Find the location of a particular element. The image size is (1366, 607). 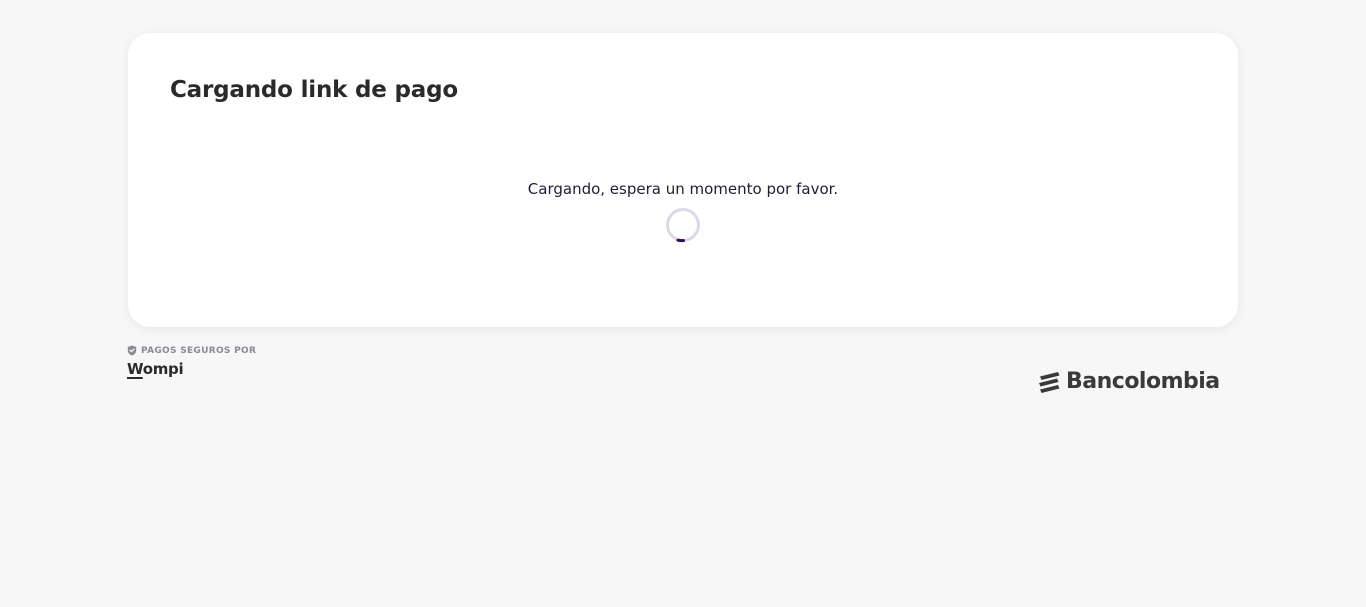

secure-payments-label: PAGOS SEGUROS POR is located at coordinates (191, 350).